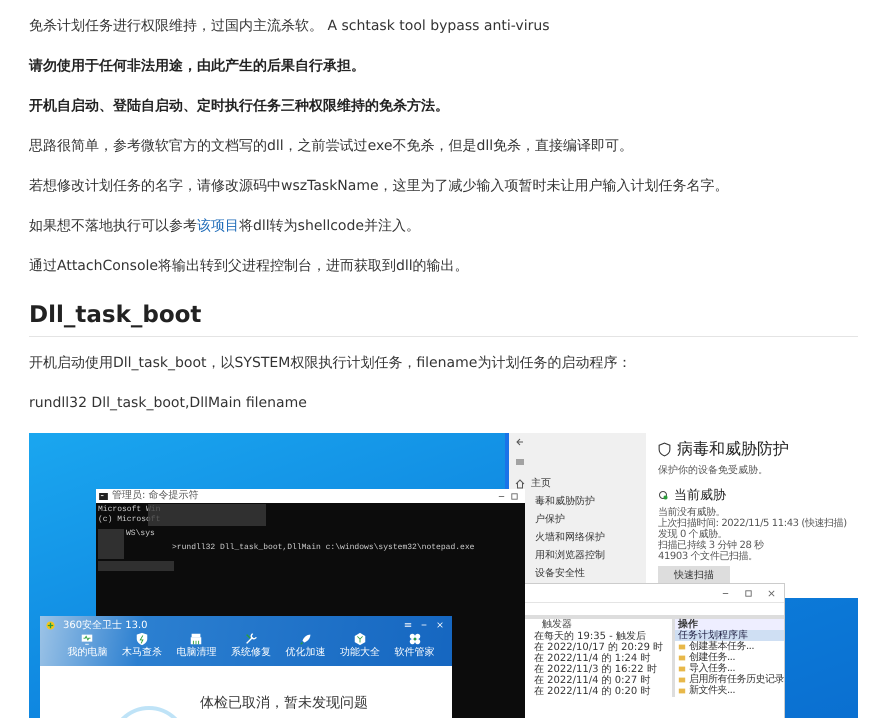 This screenshot has height=718, width=874. I want to click on nav-tab: 软件管家, so click(414, 653).